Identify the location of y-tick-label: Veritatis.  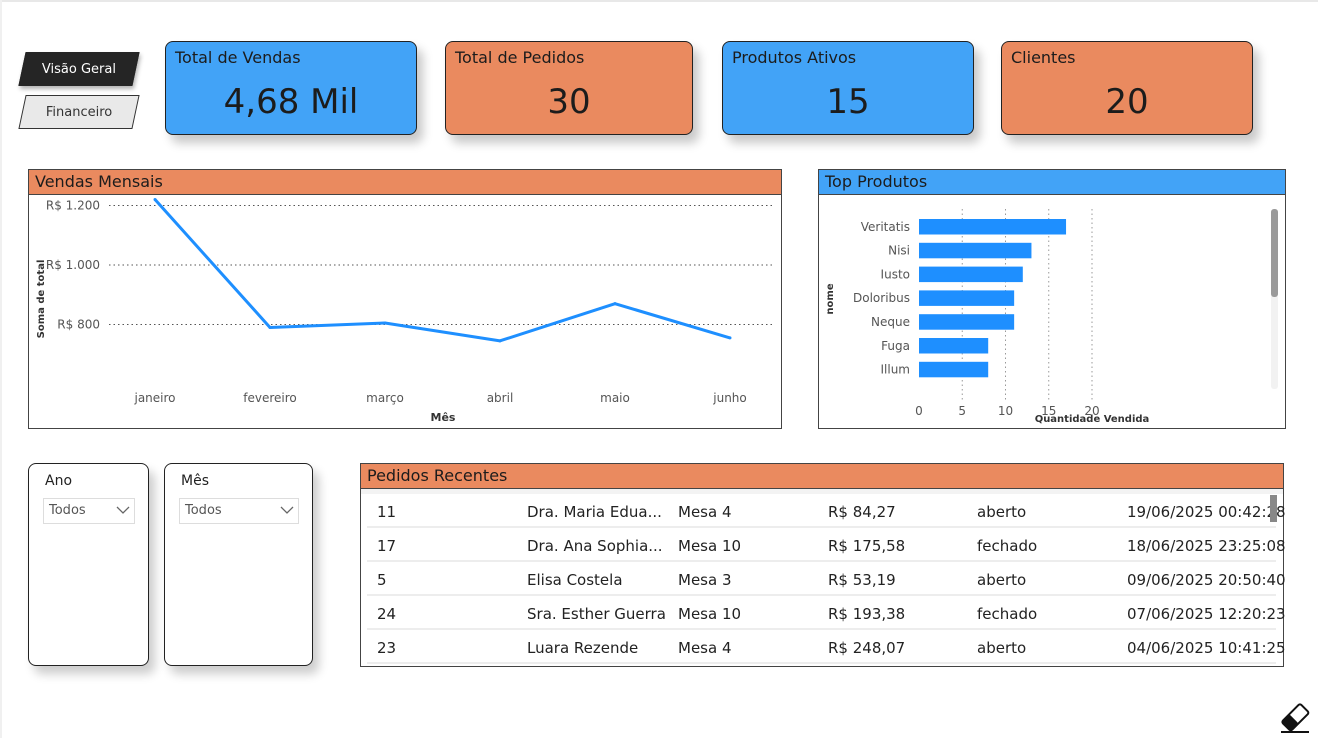
(885, 227).